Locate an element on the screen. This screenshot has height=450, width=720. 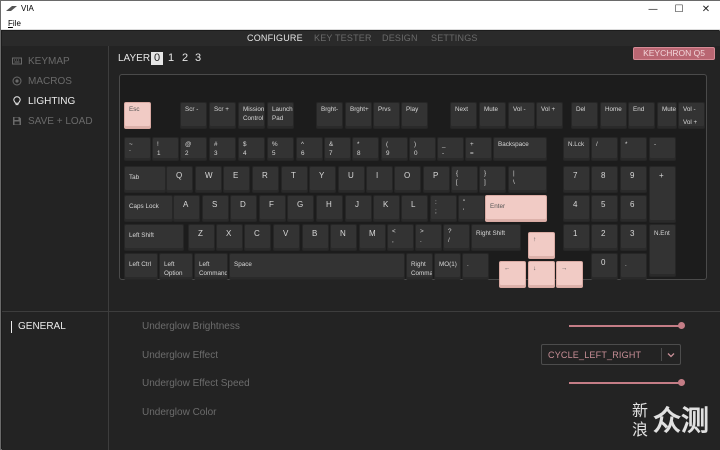
layer-0-button: 0 is located at coordinates (157, 58).